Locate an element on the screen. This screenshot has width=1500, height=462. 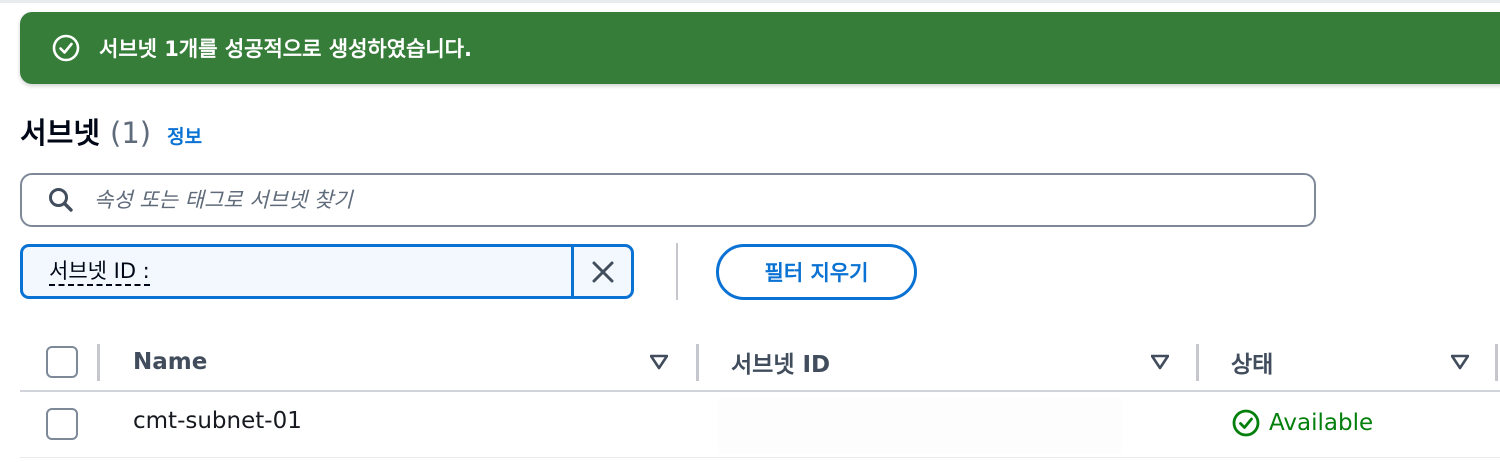
page-header: 서브넷 (1) 정보 is located at coordinates (111, 130).